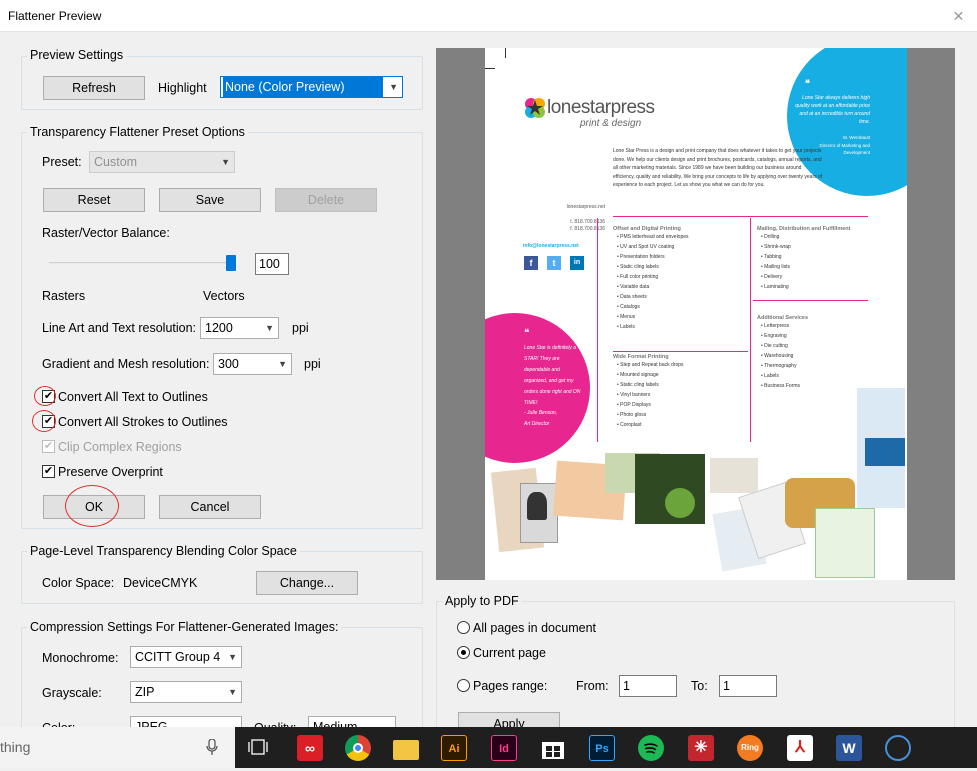 The width and height of the screenshot is (977, 771). What do you see at coordinates (106, 233) in the screenshot?
I see `balance-label: Raster/Vector Balance:` at bounding box center [106, 233].